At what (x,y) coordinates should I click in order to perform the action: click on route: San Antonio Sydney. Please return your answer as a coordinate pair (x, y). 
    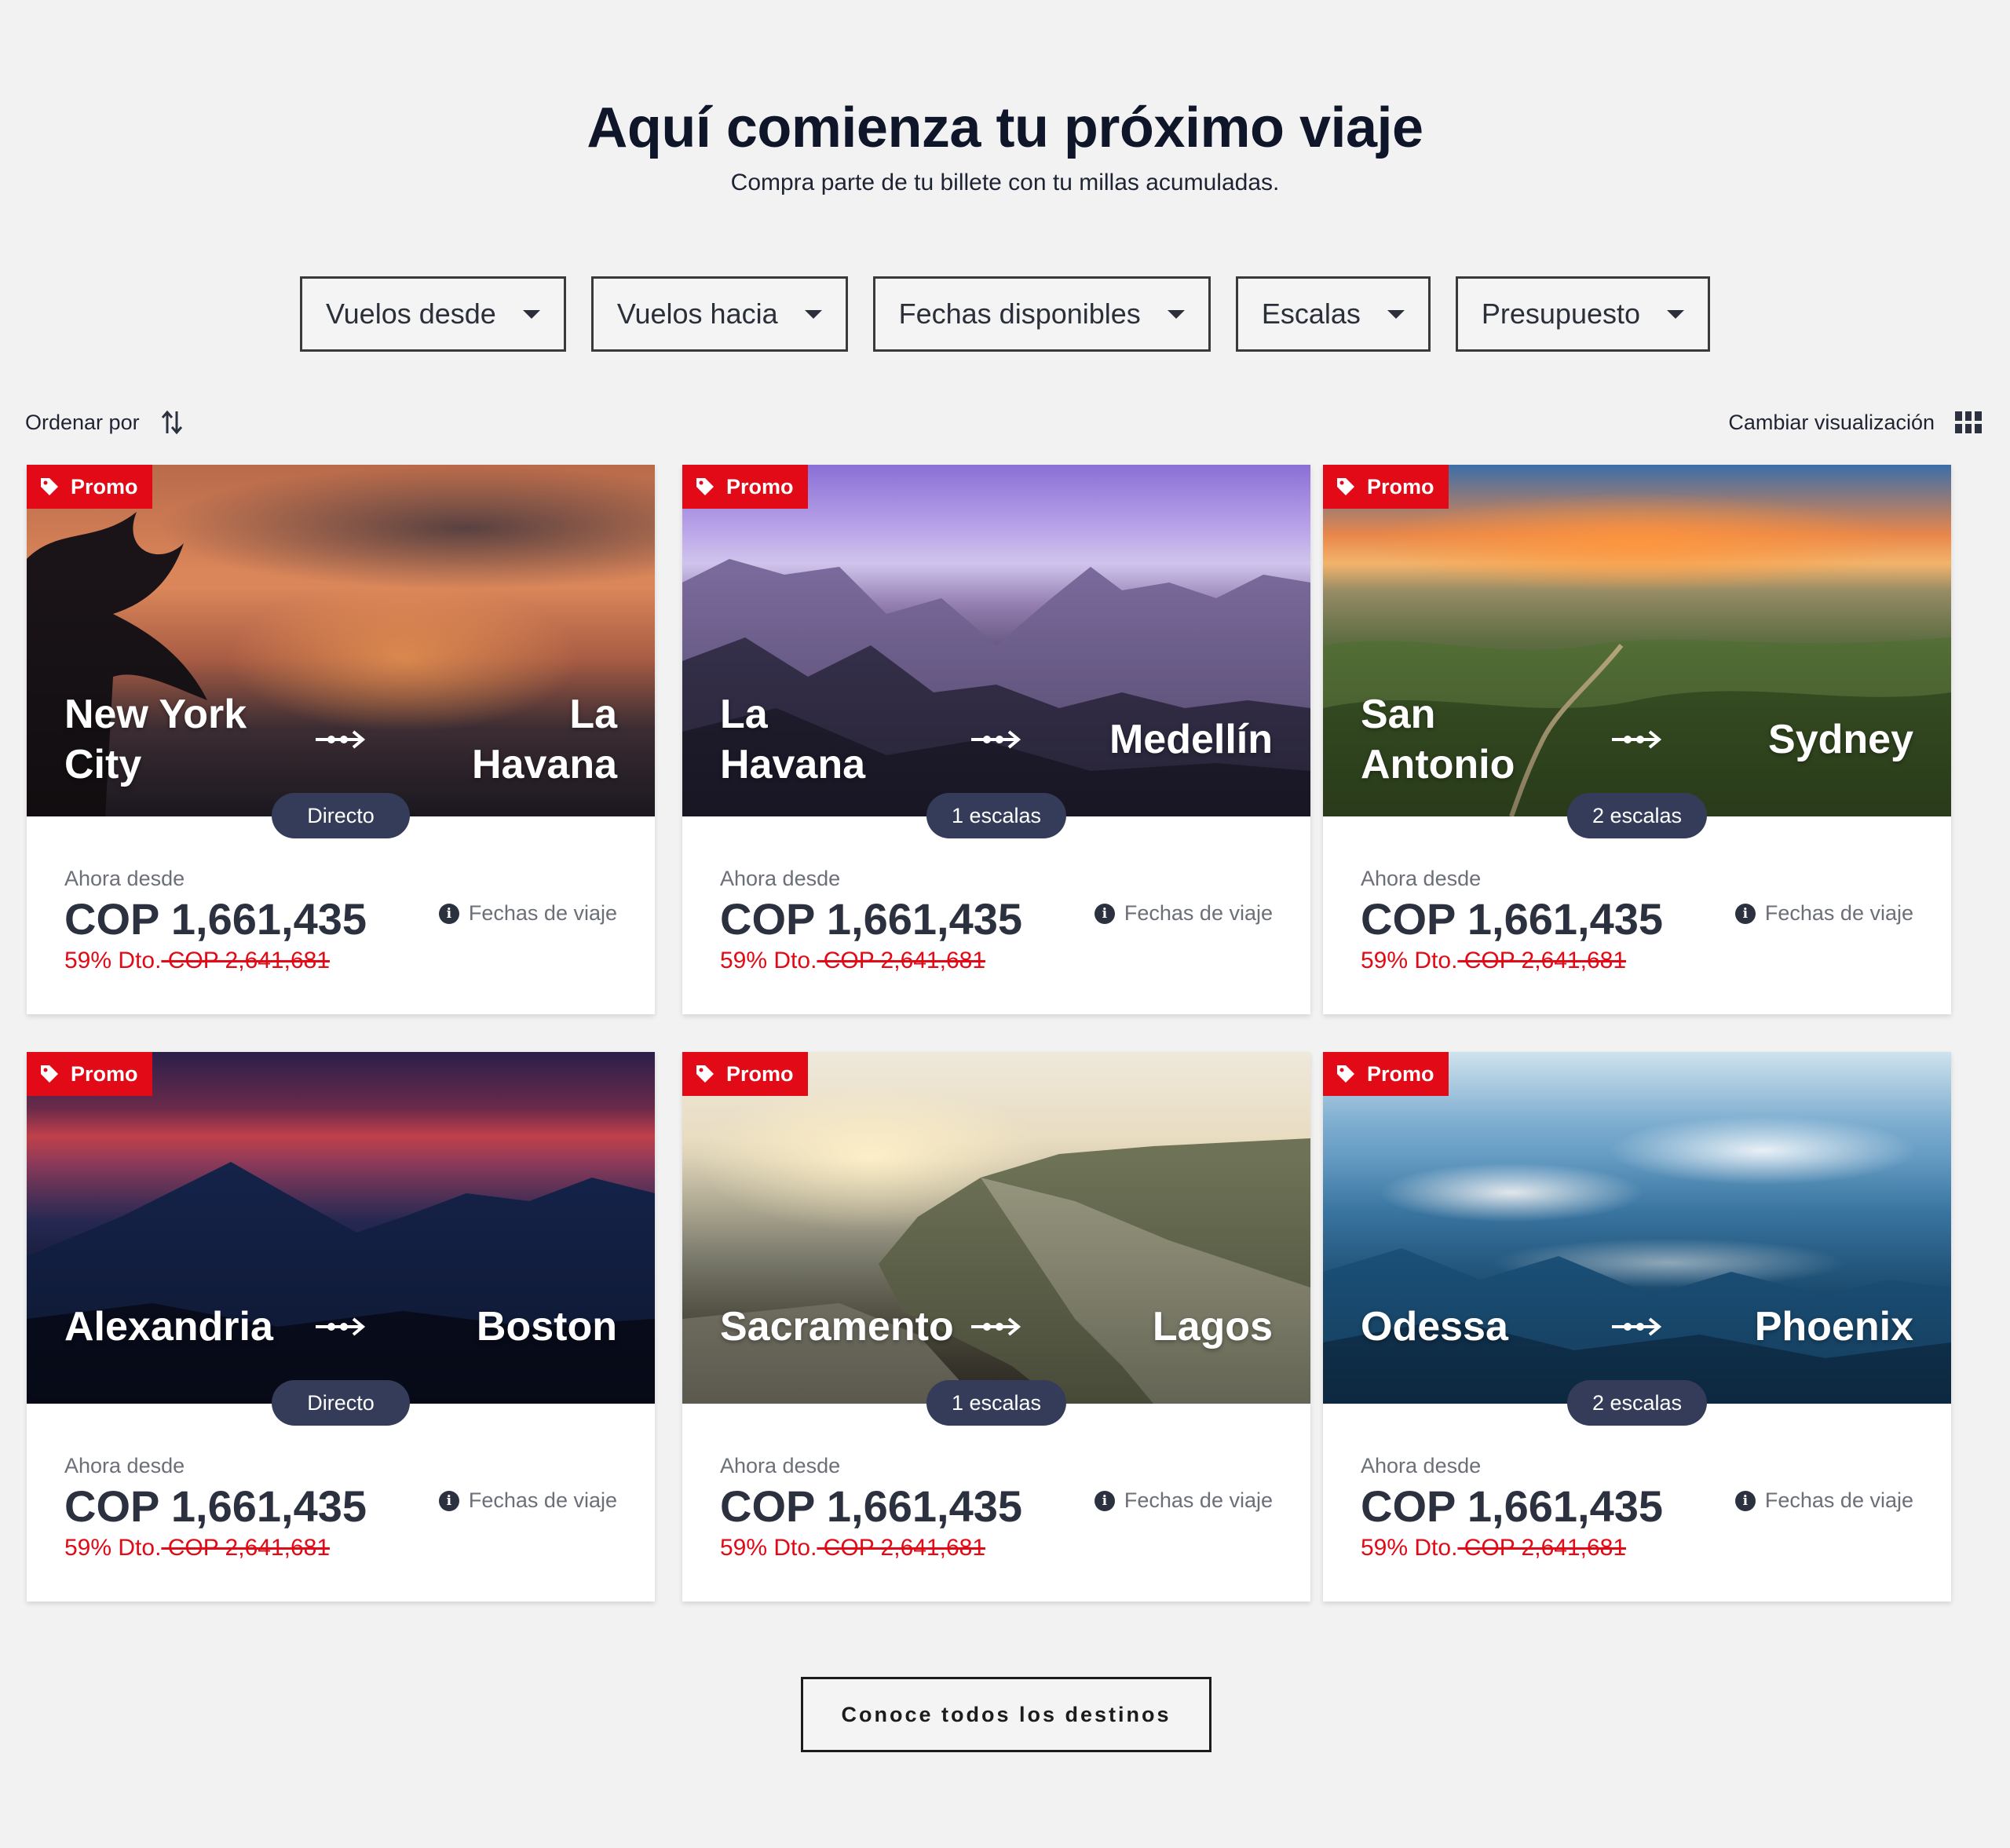
    Looking at the image, I should click on (1637, 739).